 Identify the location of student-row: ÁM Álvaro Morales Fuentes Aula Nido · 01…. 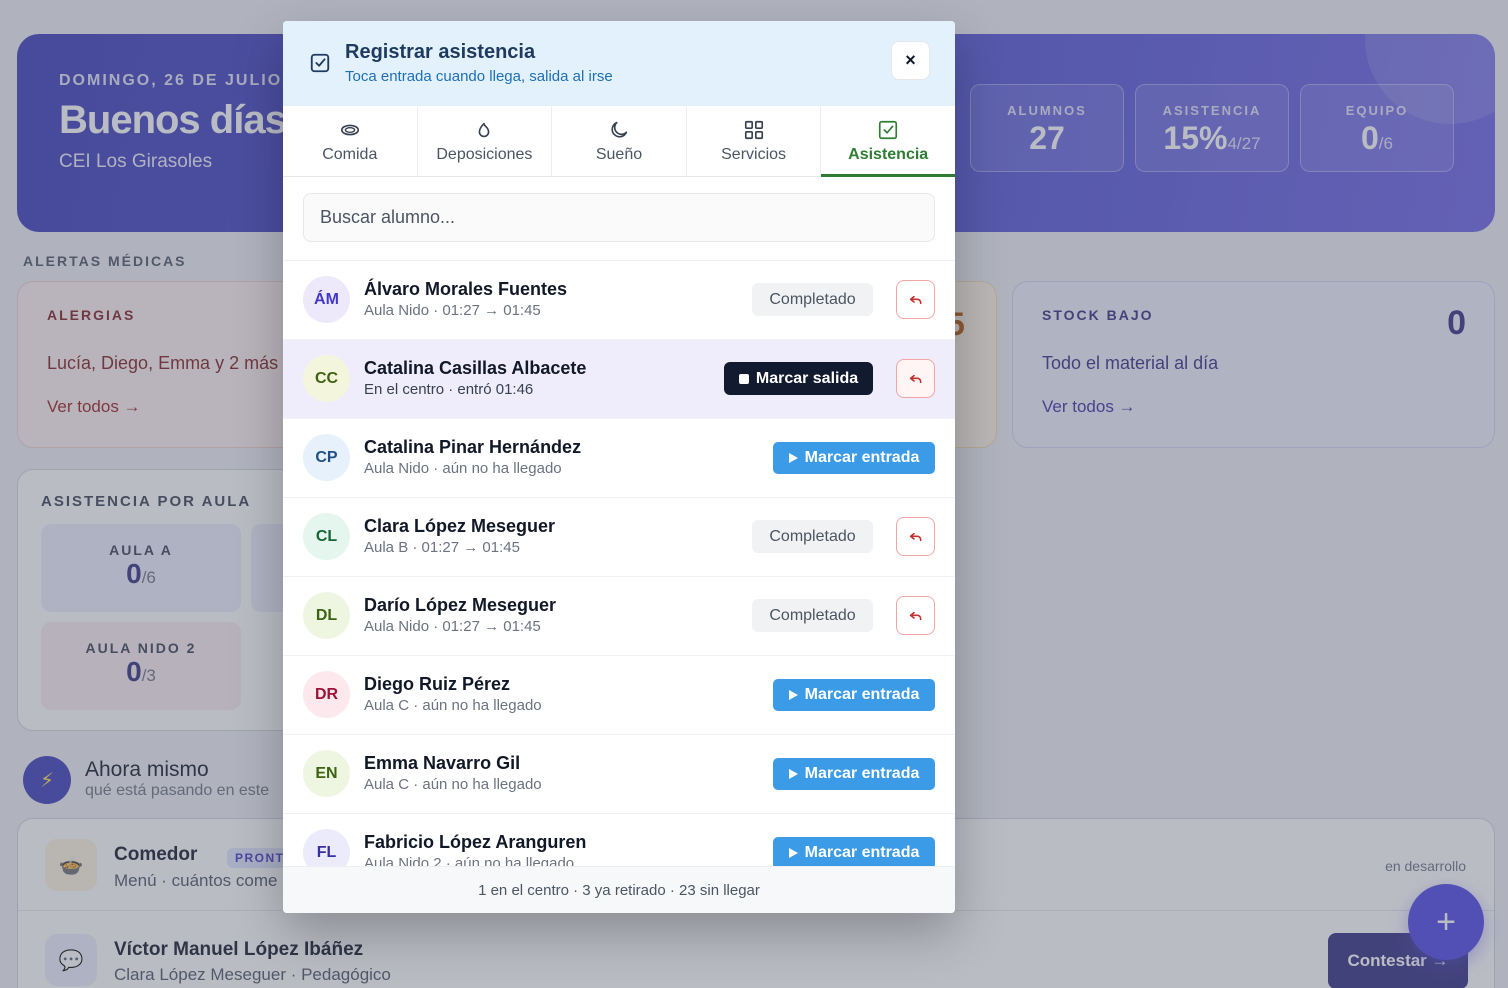
(619, 300).